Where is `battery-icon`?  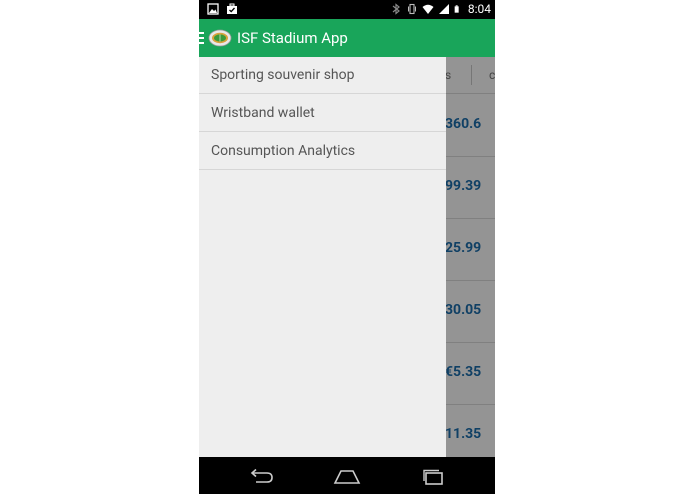
battery-icon is located at coordinates (456, 9).